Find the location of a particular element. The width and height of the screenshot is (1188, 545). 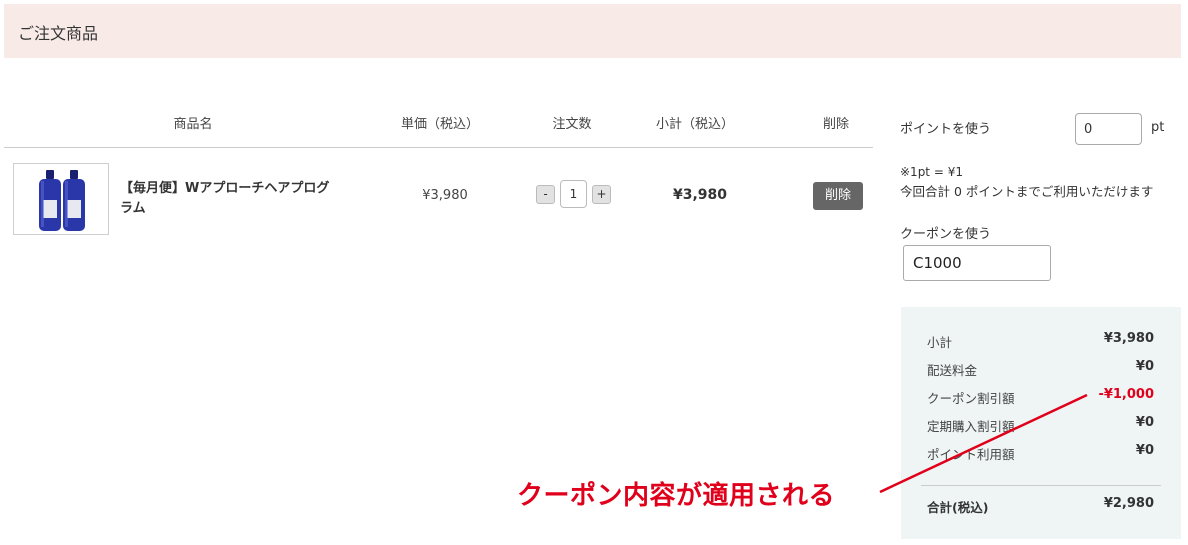

summary-subscription-discount-value: ¥0 is located at coordinates (1144, 422).